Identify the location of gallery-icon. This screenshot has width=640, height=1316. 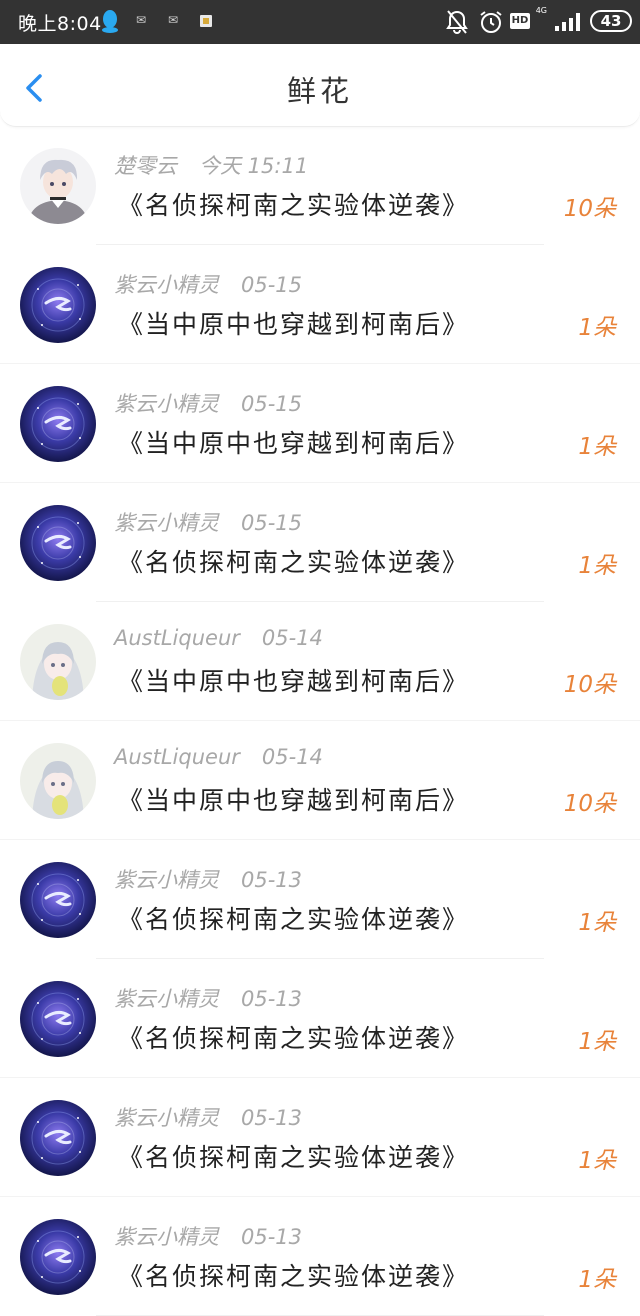
(206, 21).